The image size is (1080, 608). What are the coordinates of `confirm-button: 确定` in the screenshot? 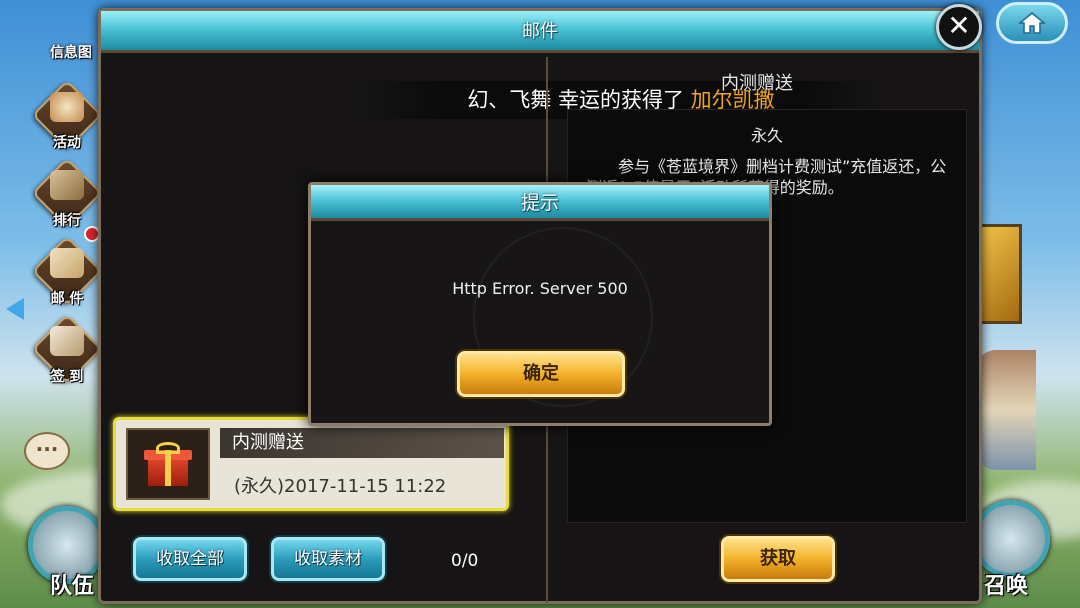 It's located at (541, 374).